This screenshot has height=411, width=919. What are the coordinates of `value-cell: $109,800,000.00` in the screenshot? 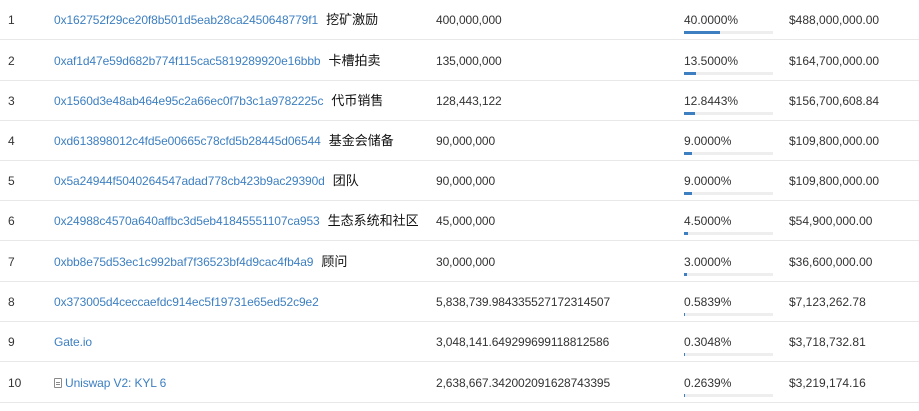 It's located at (834, 141).